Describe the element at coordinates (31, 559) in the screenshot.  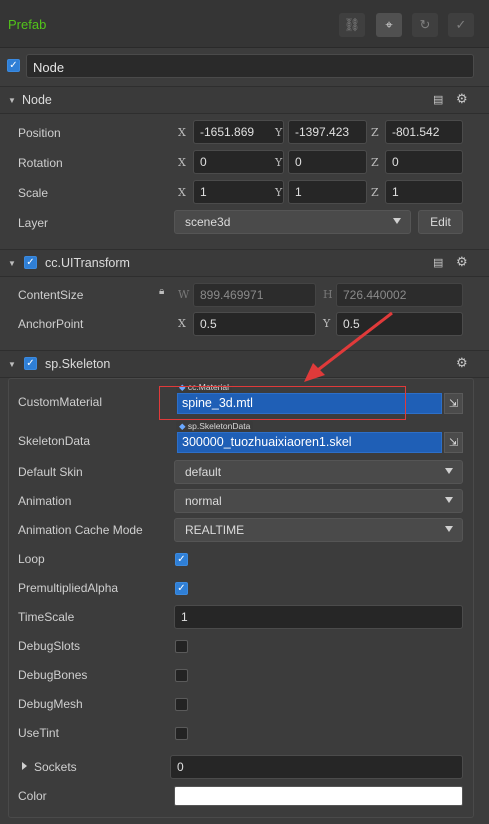
I see `loop-label: Loop` at that location.